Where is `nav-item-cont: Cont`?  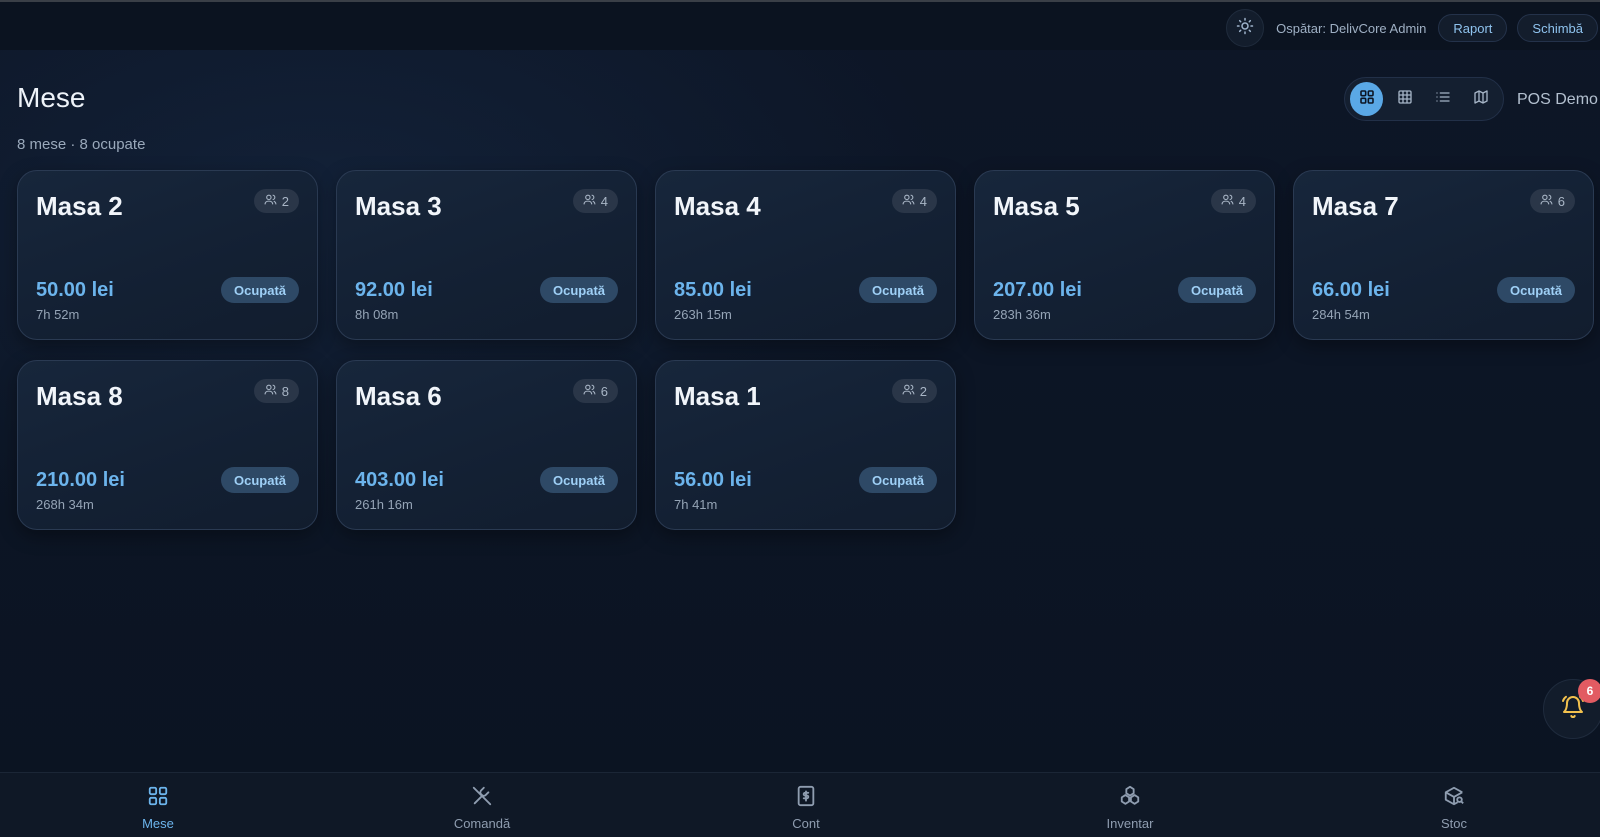
nav-item-cont: Cont is located at coordinates (806, 808).